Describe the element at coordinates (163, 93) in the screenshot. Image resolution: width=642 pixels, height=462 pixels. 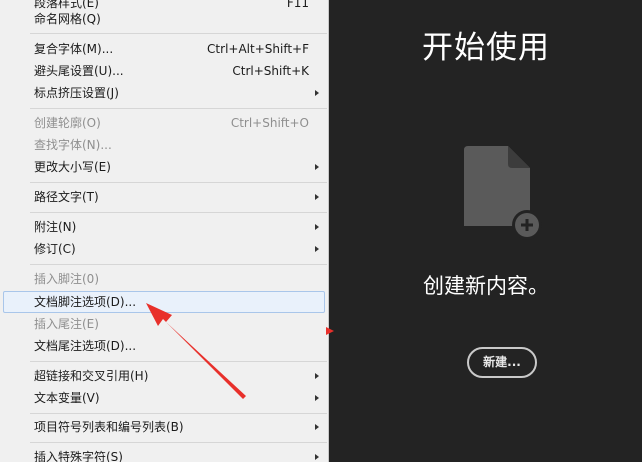
I see `menu-item-mojikumi-settings: 标点挤压设置(J)` at that location.